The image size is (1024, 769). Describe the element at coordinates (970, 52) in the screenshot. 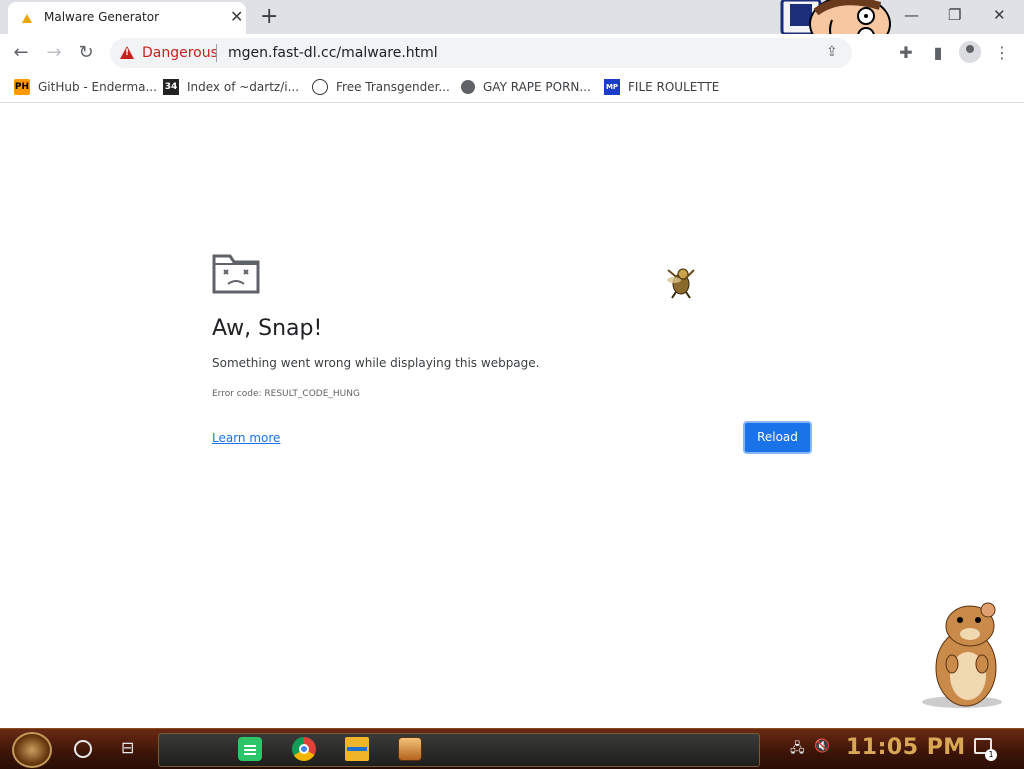

I see `profile-avatar` at that location.